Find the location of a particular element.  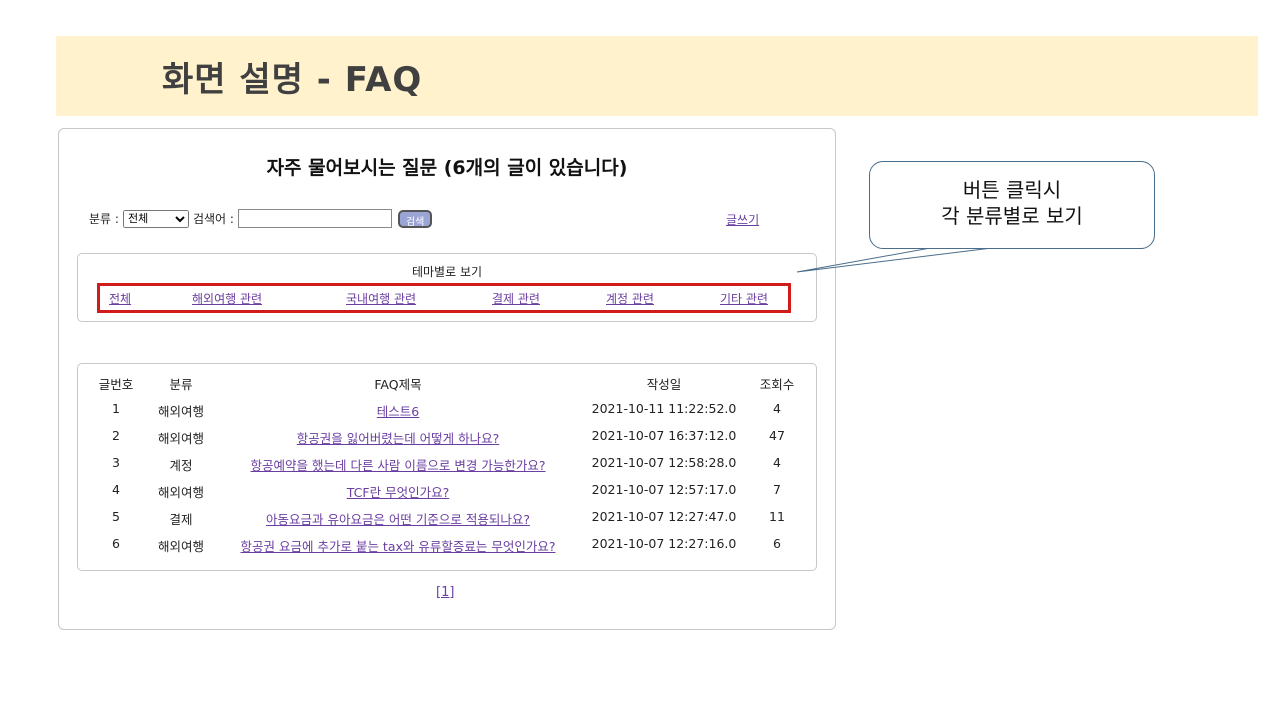

annotation-callout: 버튼 클릭시 각 분류별로 보기 is located at coordinates (1012, 205).